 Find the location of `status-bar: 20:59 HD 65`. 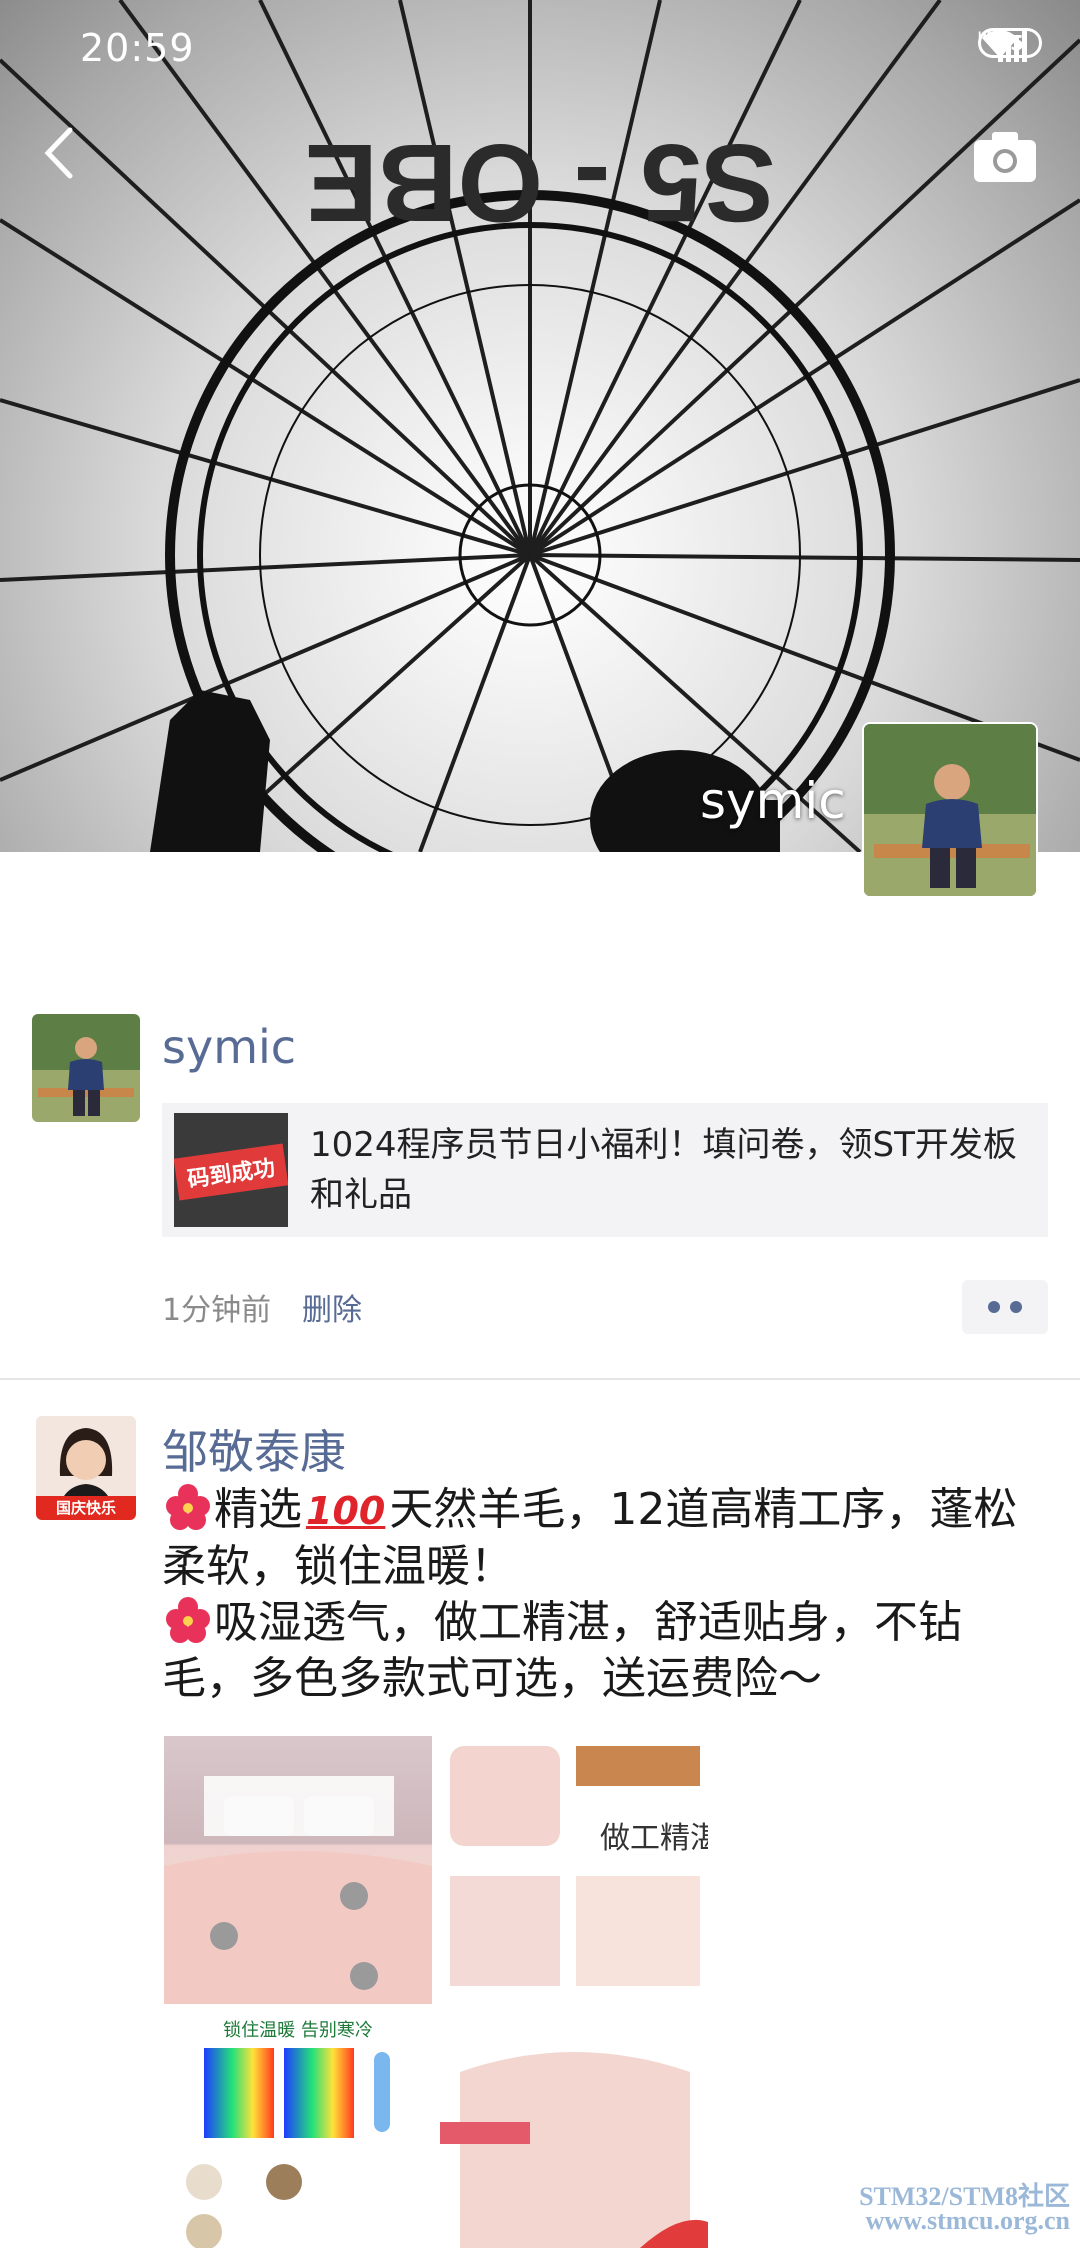

status-bar: 20:59 HD 65 is located at coordinates (540, 48).